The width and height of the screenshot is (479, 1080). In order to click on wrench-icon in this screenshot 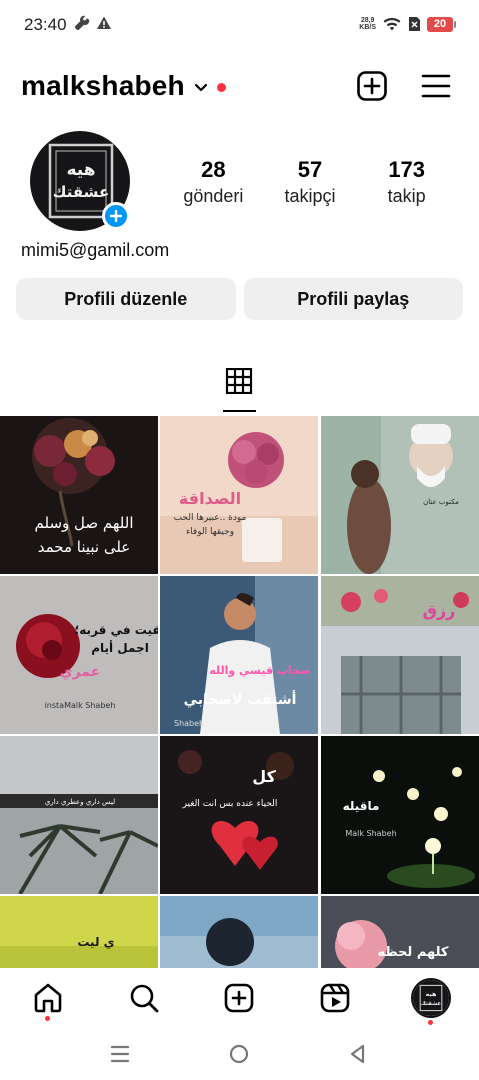, I will do `click(82, 23)`.